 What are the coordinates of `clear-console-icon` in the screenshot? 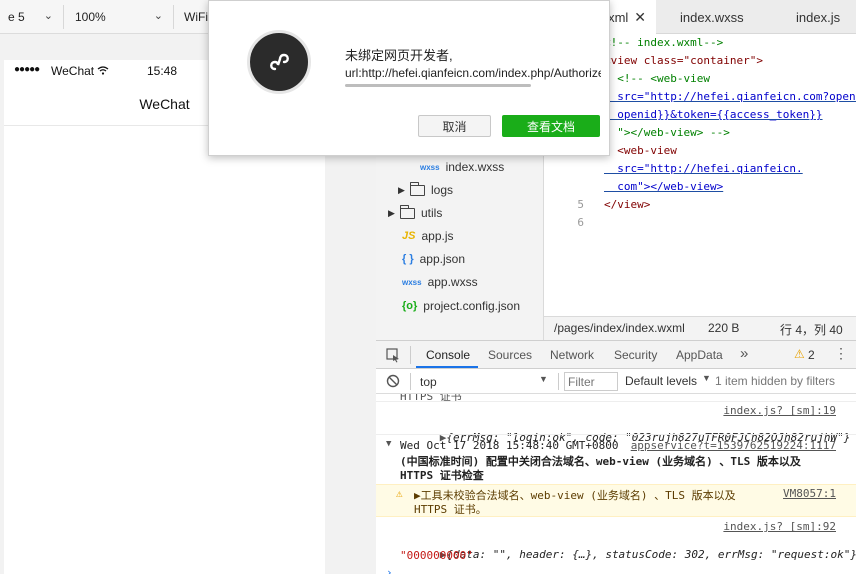 It's located at (393, 381).